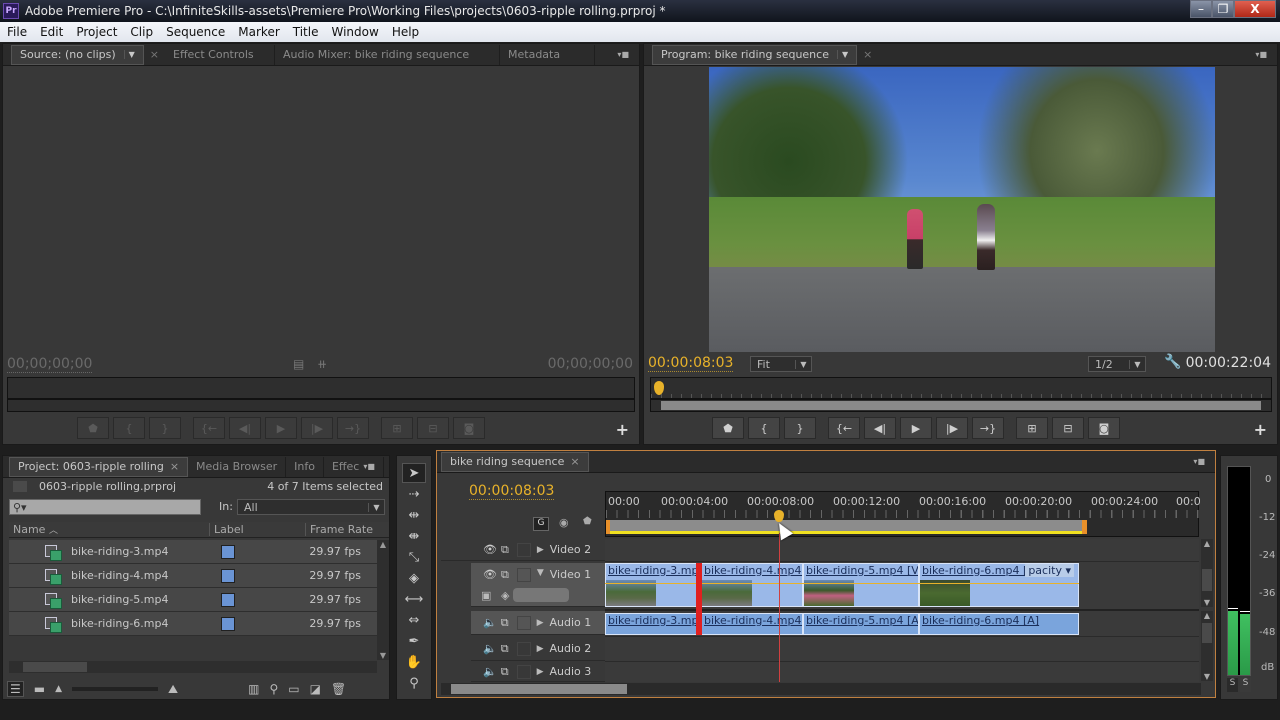 The image size is (1280, 720). What do you see at coordinates (257, 529) in the screenshot?
I see `column-label: Label` at bounding box center [257, 529].